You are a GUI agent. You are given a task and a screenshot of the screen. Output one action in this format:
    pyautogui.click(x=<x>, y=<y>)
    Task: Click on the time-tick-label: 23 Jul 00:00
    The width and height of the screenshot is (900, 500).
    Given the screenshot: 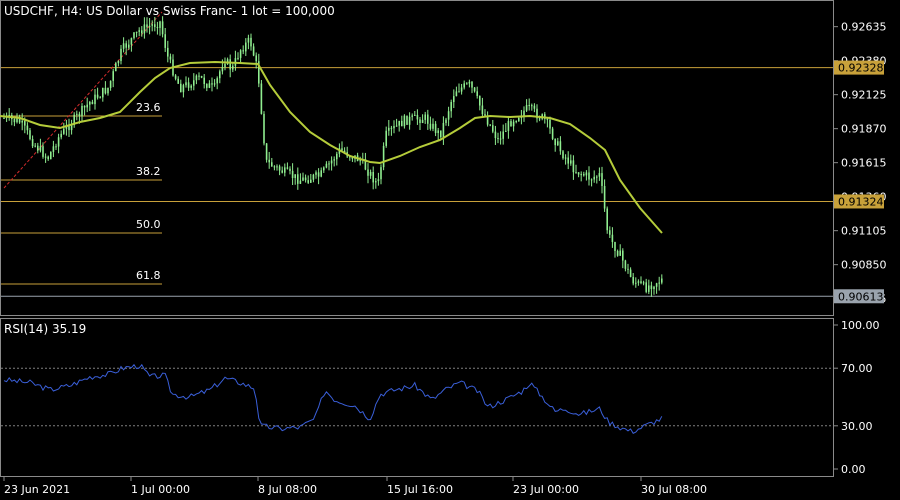 What is the action you would take?
    pyautogui.click(x=546, y=489)
    